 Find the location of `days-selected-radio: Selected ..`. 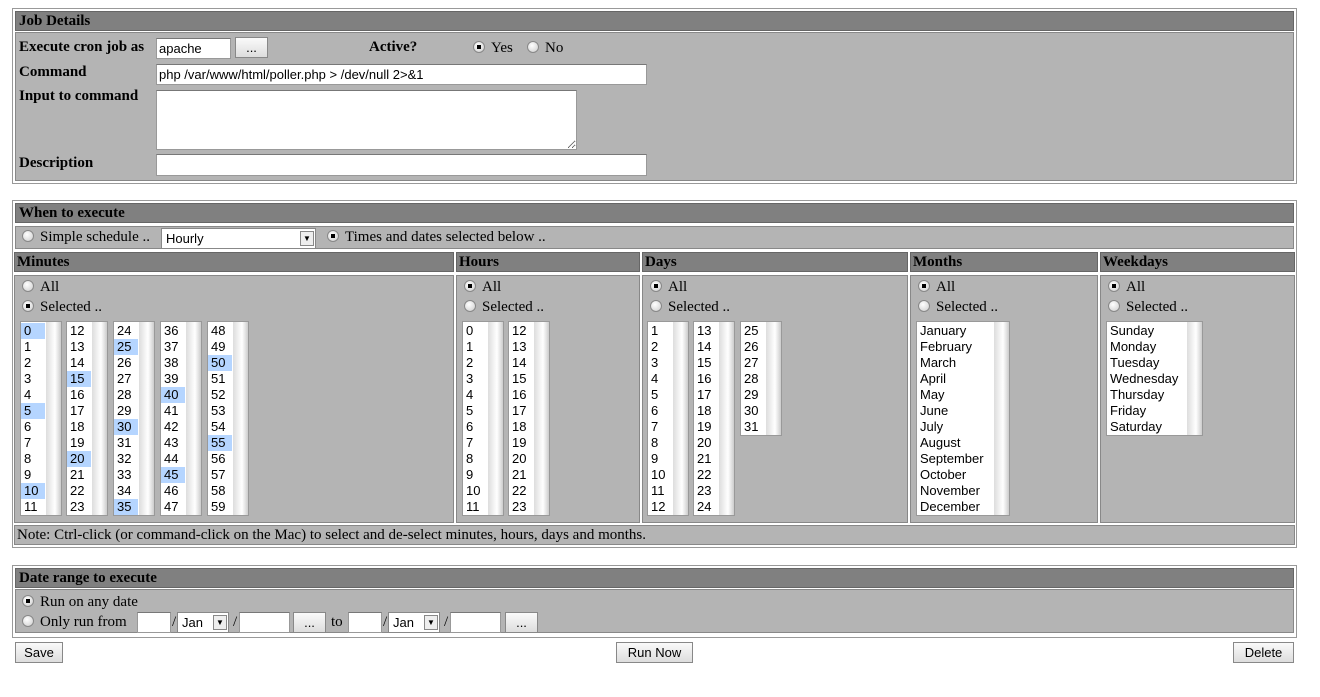

days-selected-radio: Selected .. is located at coordinates (690, 307).